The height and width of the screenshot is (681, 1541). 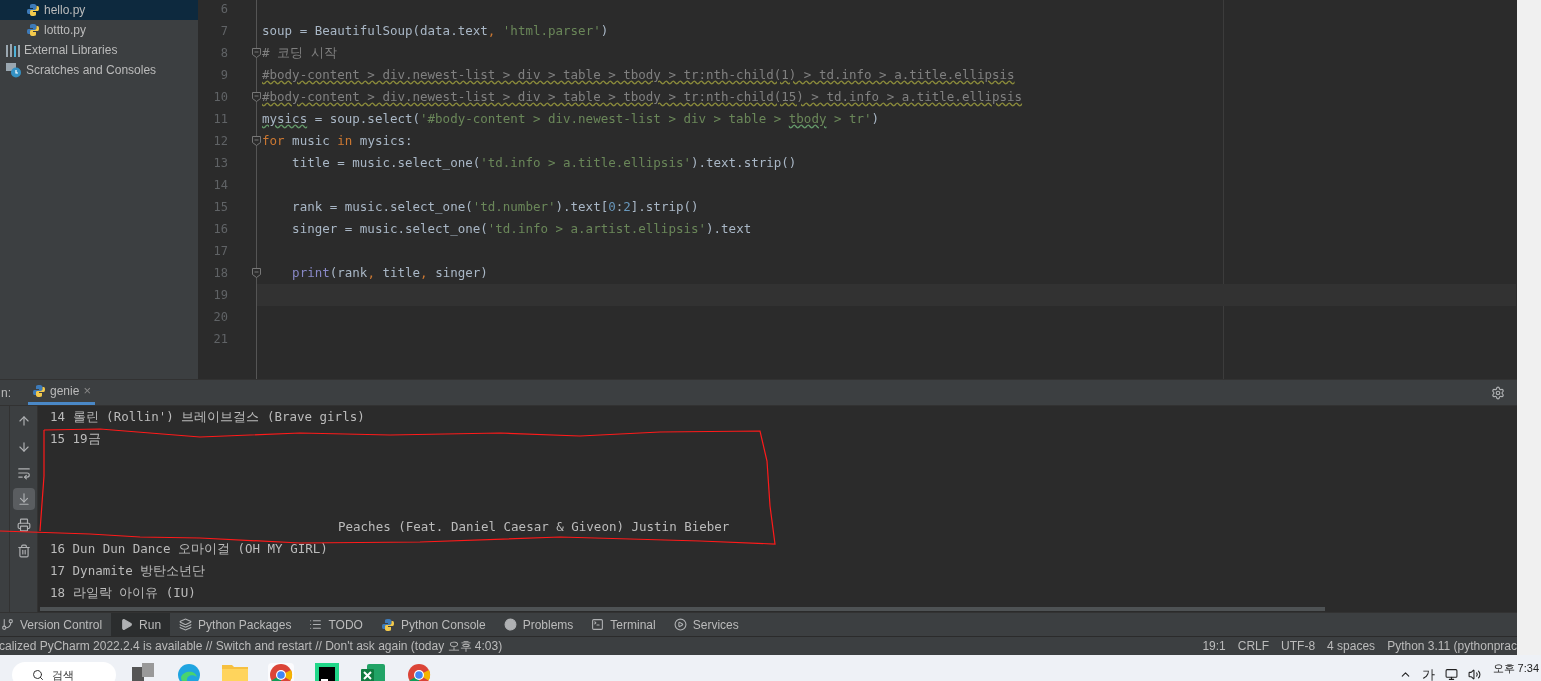 What do you see at coordinates (23, 525) in the screenshot?
I see `print-icon` at bounding box center [23, 525].